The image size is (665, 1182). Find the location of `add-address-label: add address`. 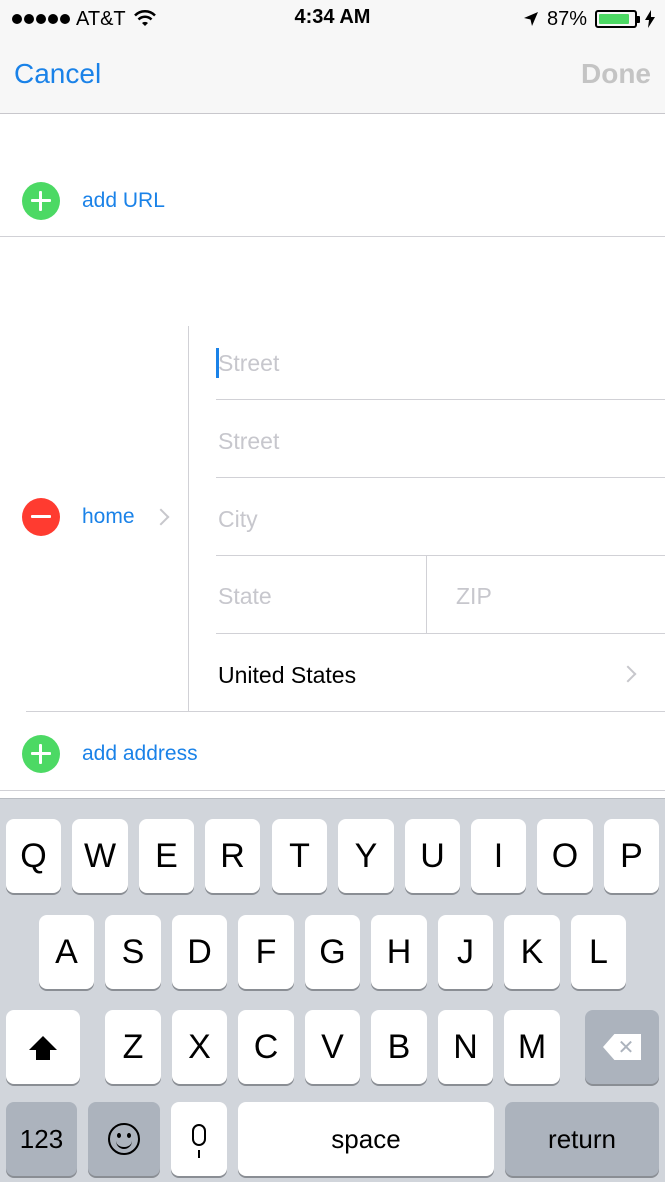

add-address-label: add address is located at coordinates (140, 753).